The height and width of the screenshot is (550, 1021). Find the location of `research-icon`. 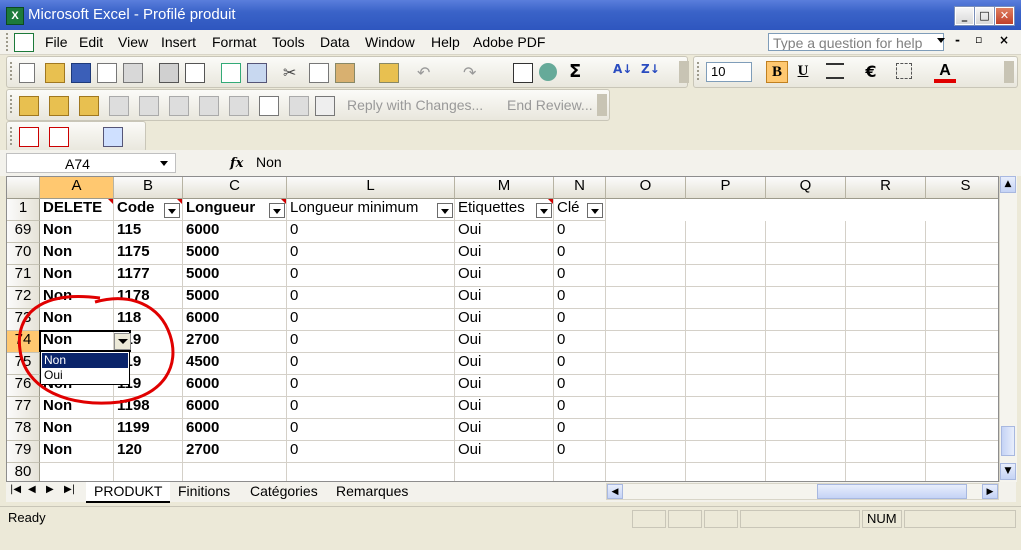

research-icon is located at coordinates (257, 73).